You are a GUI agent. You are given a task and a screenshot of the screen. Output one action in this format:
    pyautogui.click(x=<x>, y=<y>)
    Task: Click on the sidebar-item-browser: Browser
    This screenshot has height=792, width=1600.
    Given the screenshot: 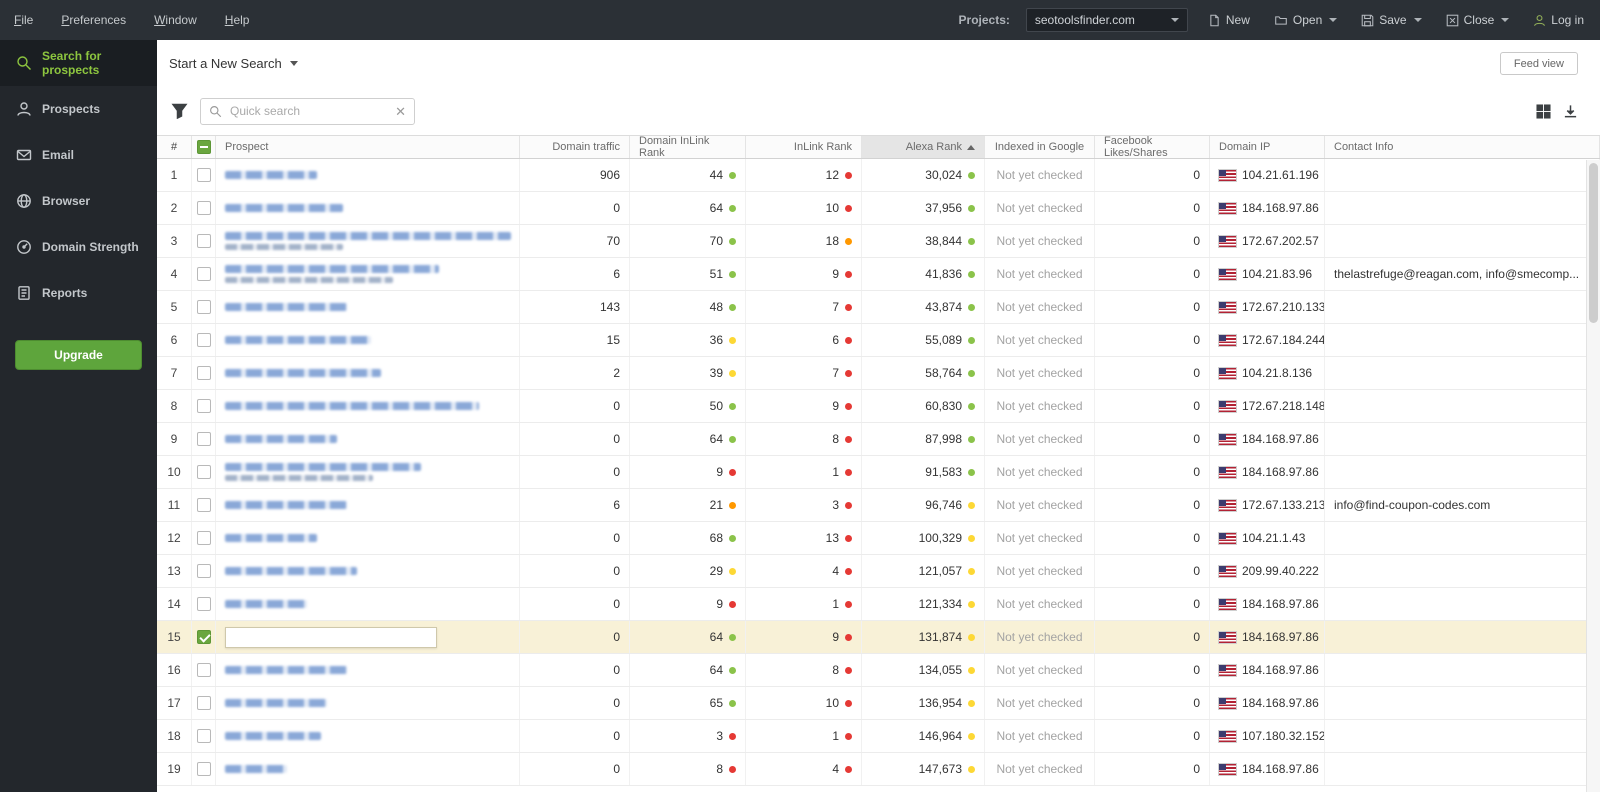 What is the action you would take?
    pyautogui.click(x=78, y=201)
    